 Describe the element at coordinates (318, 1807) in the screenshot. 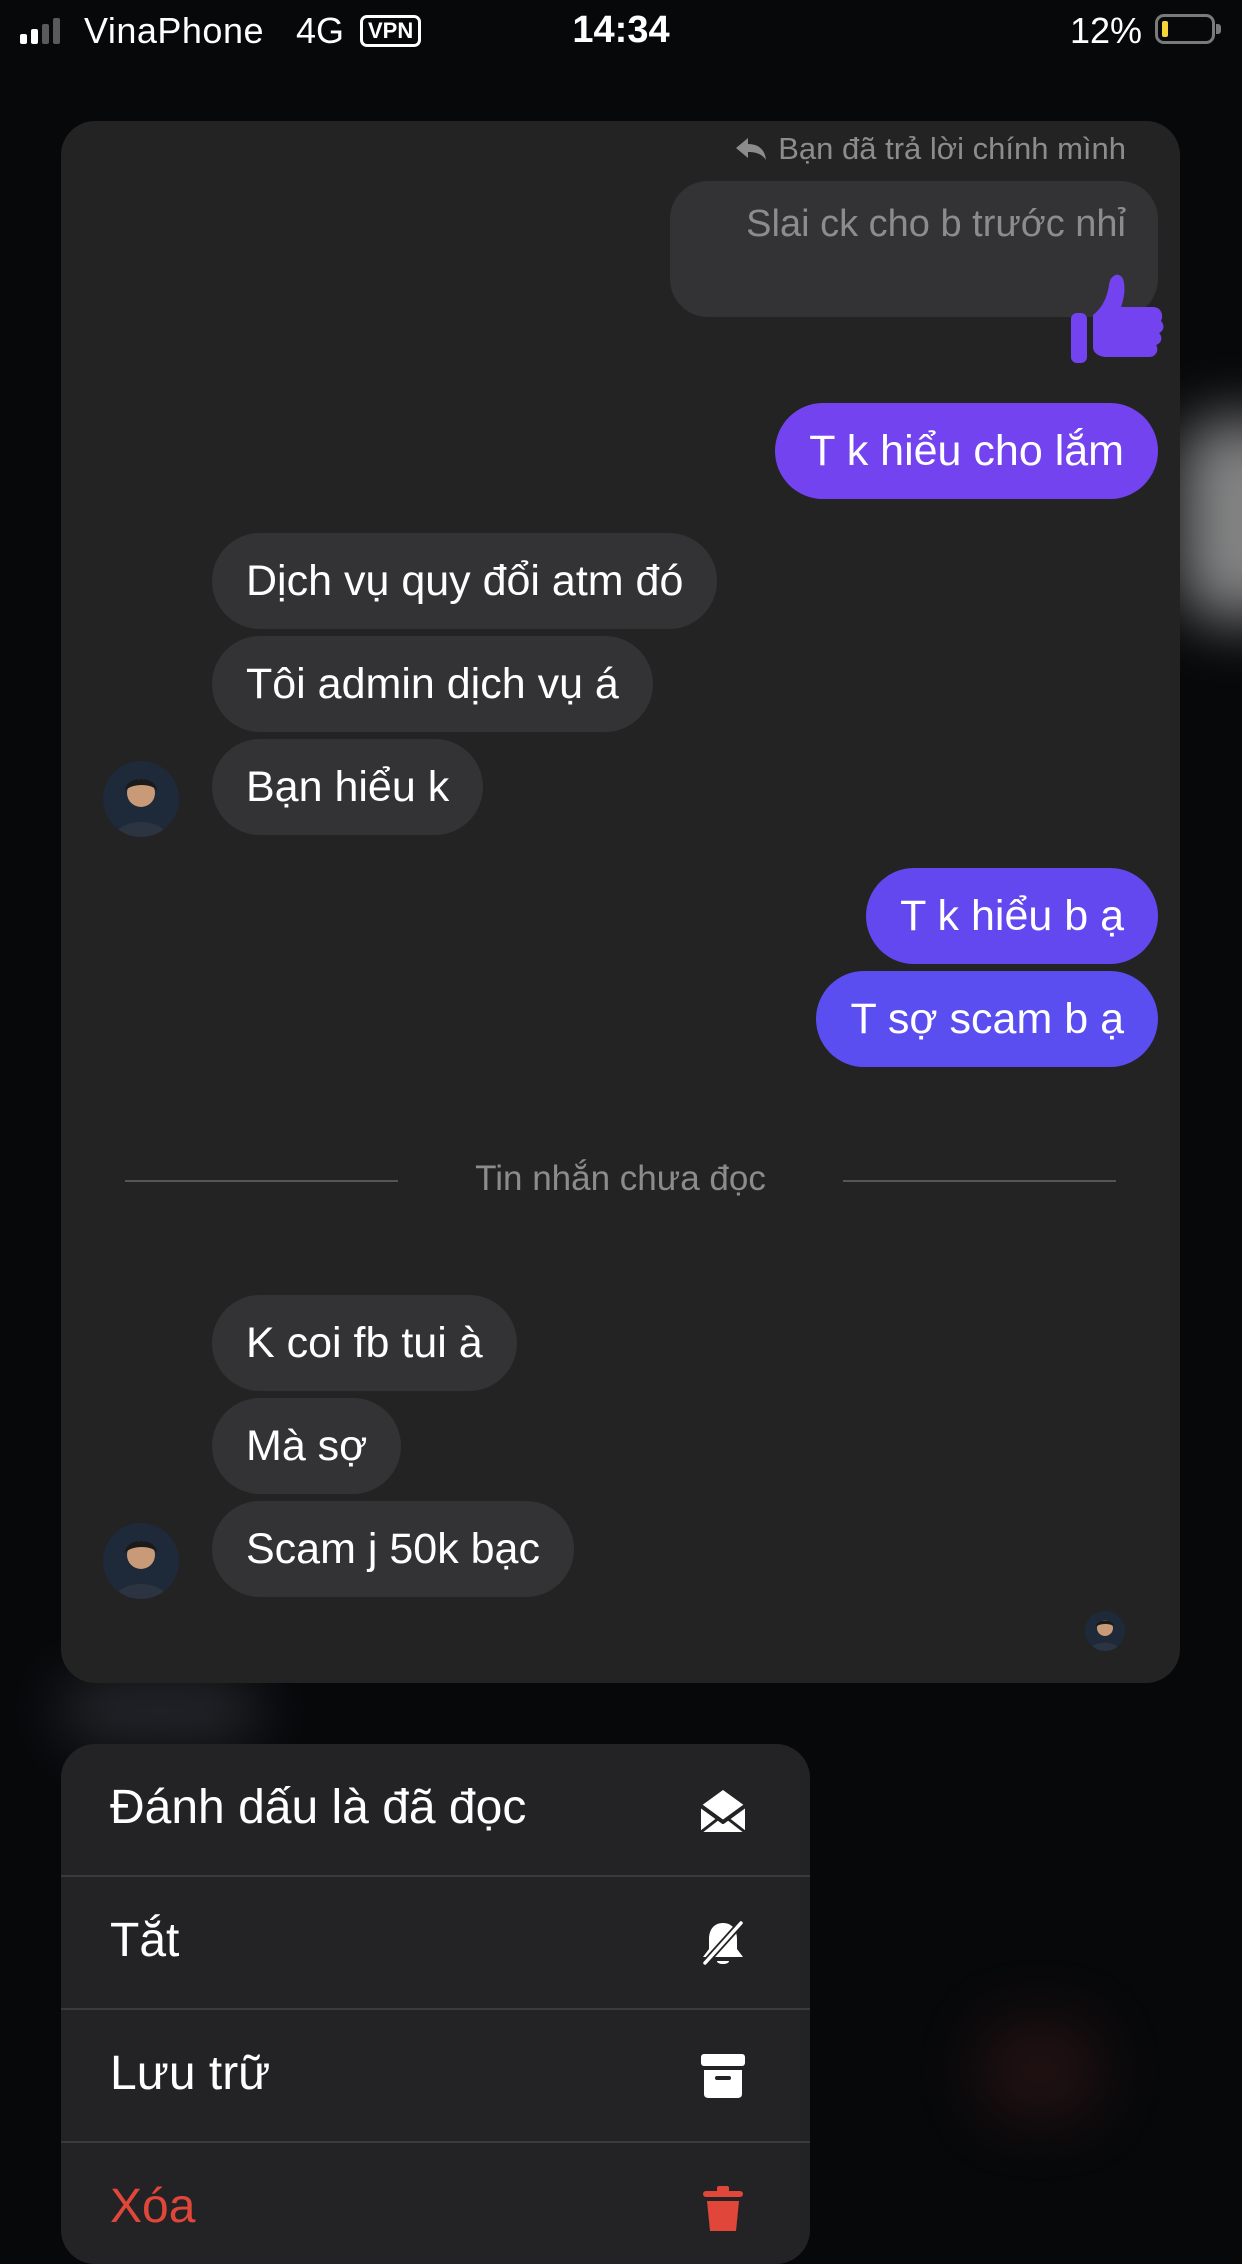

I see `menu-item-label: Đánh dấu là đã đọc` at that location.